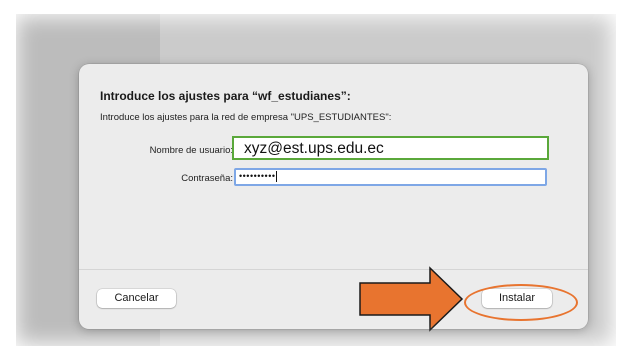 This screenshot has width=628, height=360. I want to click on text-caret, so click(276, 177).